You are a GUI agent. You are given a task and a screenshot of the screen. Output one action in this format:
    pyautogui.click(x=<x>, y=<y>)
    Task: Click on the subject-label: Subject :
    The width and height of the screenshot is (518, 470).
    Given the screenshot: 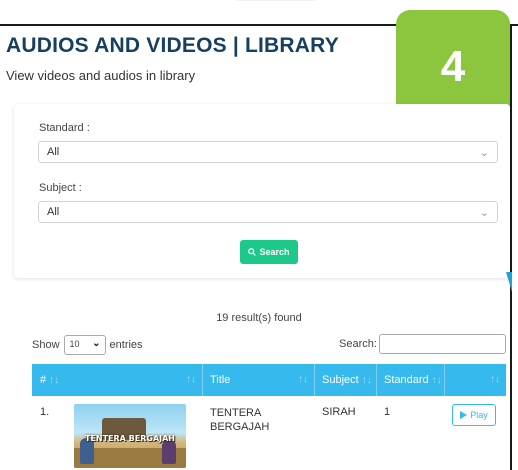 What is the action you would take?
    pyautogui.click(x=60, y=188)
    